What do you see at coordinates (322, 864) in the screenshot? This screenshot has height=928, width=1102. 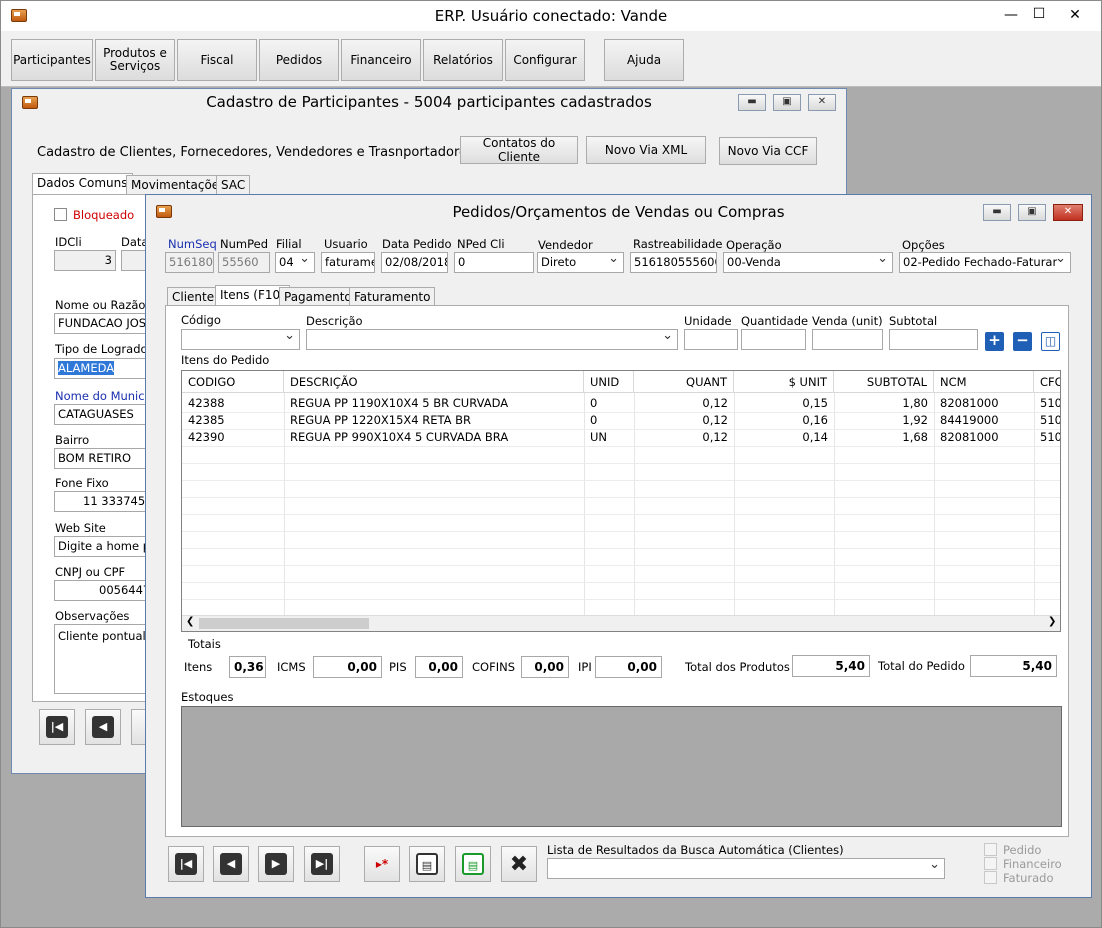 I see `pedidos-last-button: ▶|` at bounding box center [322, 864].